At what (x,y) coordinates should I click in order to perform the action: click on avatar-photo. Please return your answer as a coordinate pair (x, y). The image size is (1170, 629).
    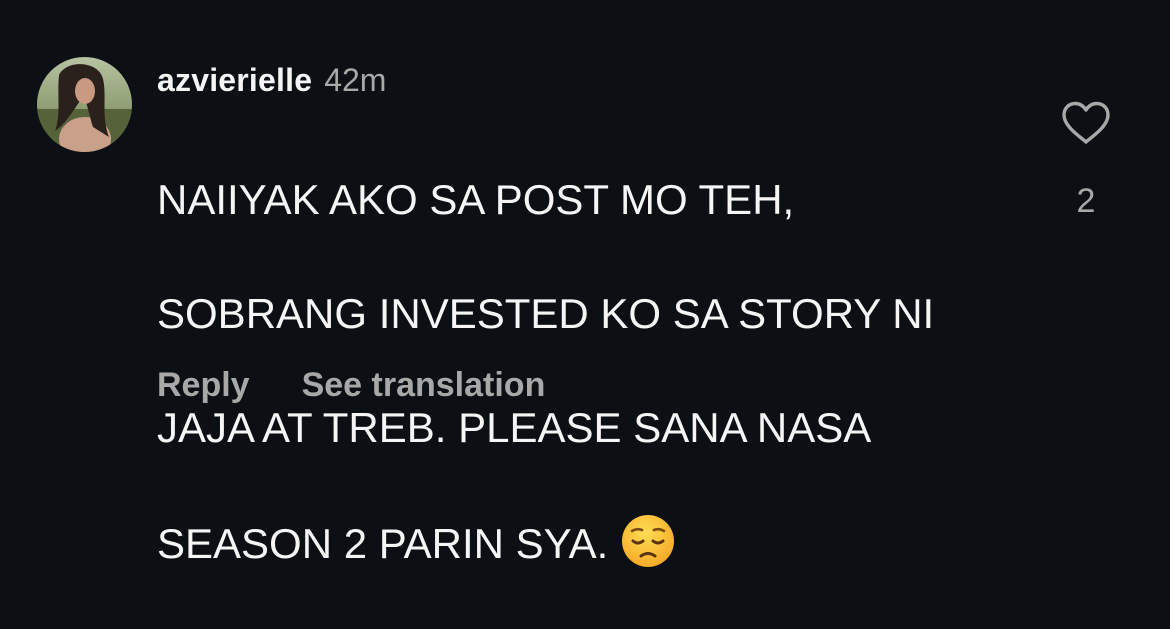
    Looking at the image, I should click on (84, 104).